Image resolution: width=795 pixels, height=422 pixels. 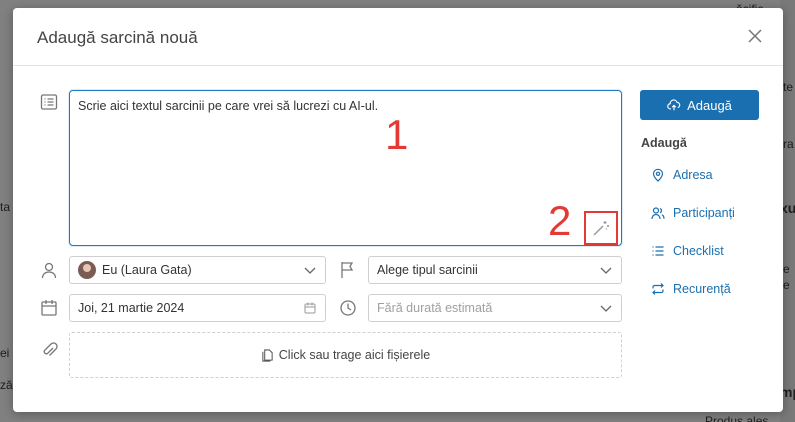 I want to click on close-icon, so click(x=755, y=36).